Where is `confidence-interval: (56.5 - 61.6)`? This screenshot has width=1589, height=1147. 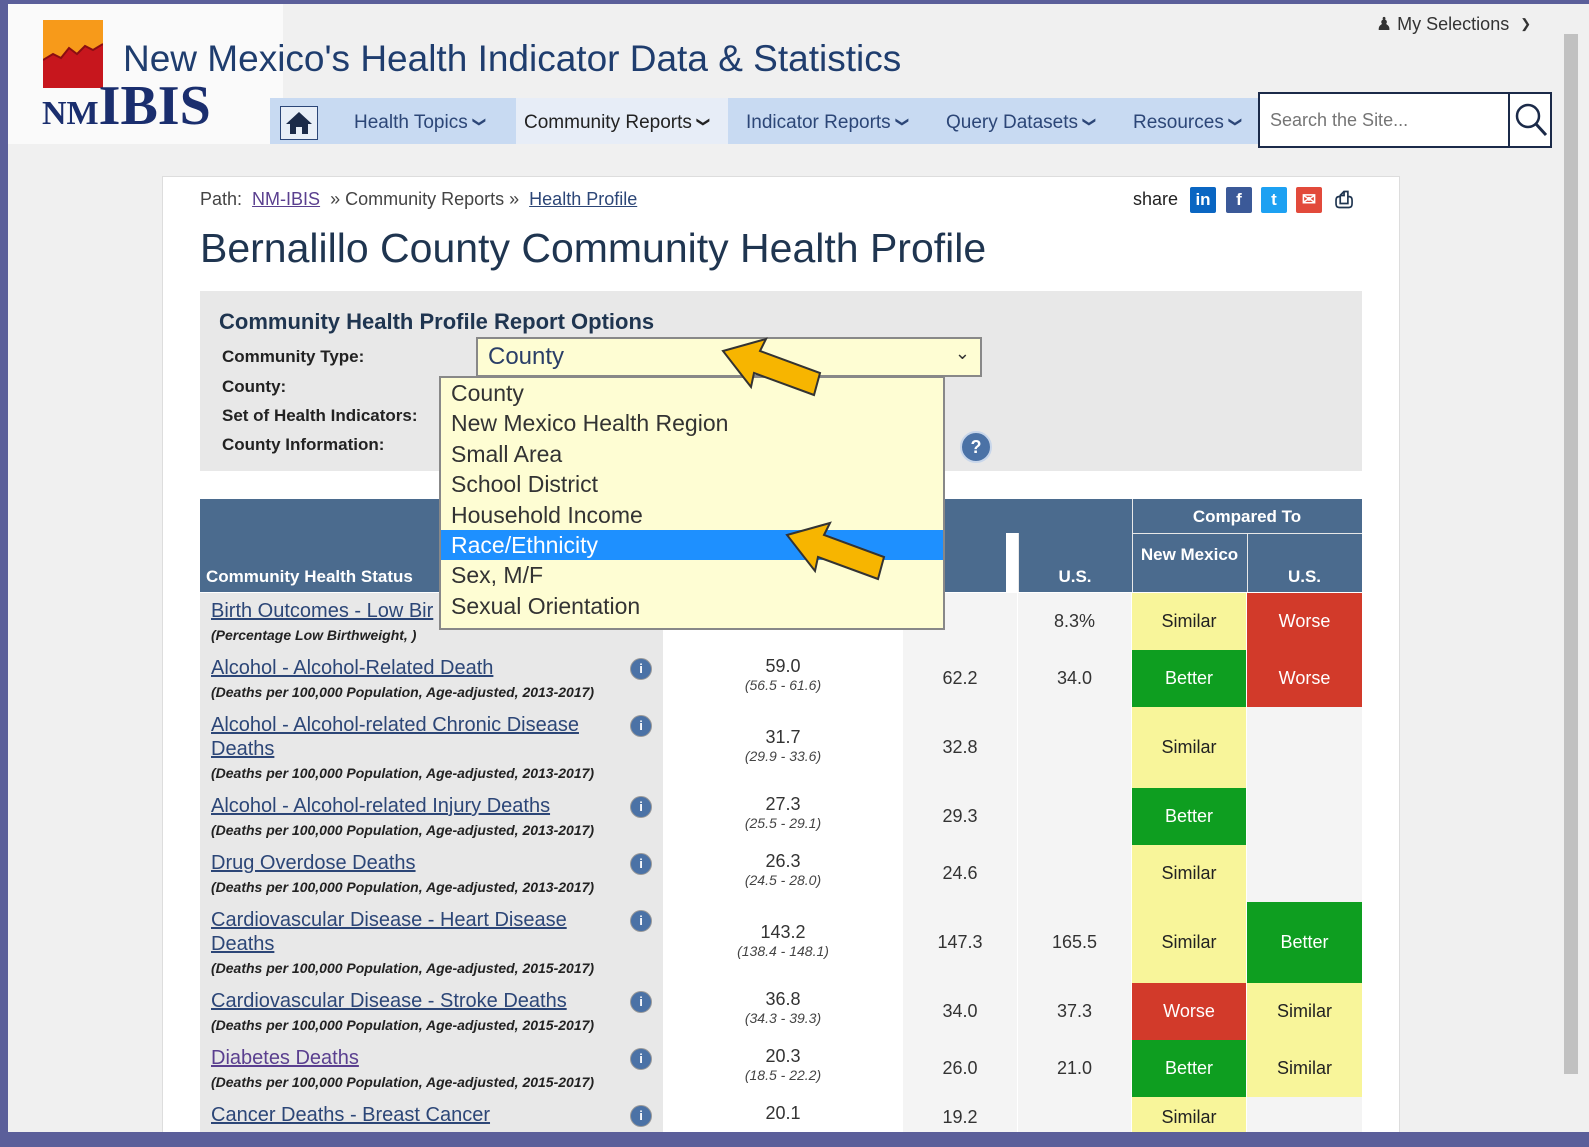 confidence-interval: (56.5 - 61.6) is located at coordinates (783, 685).